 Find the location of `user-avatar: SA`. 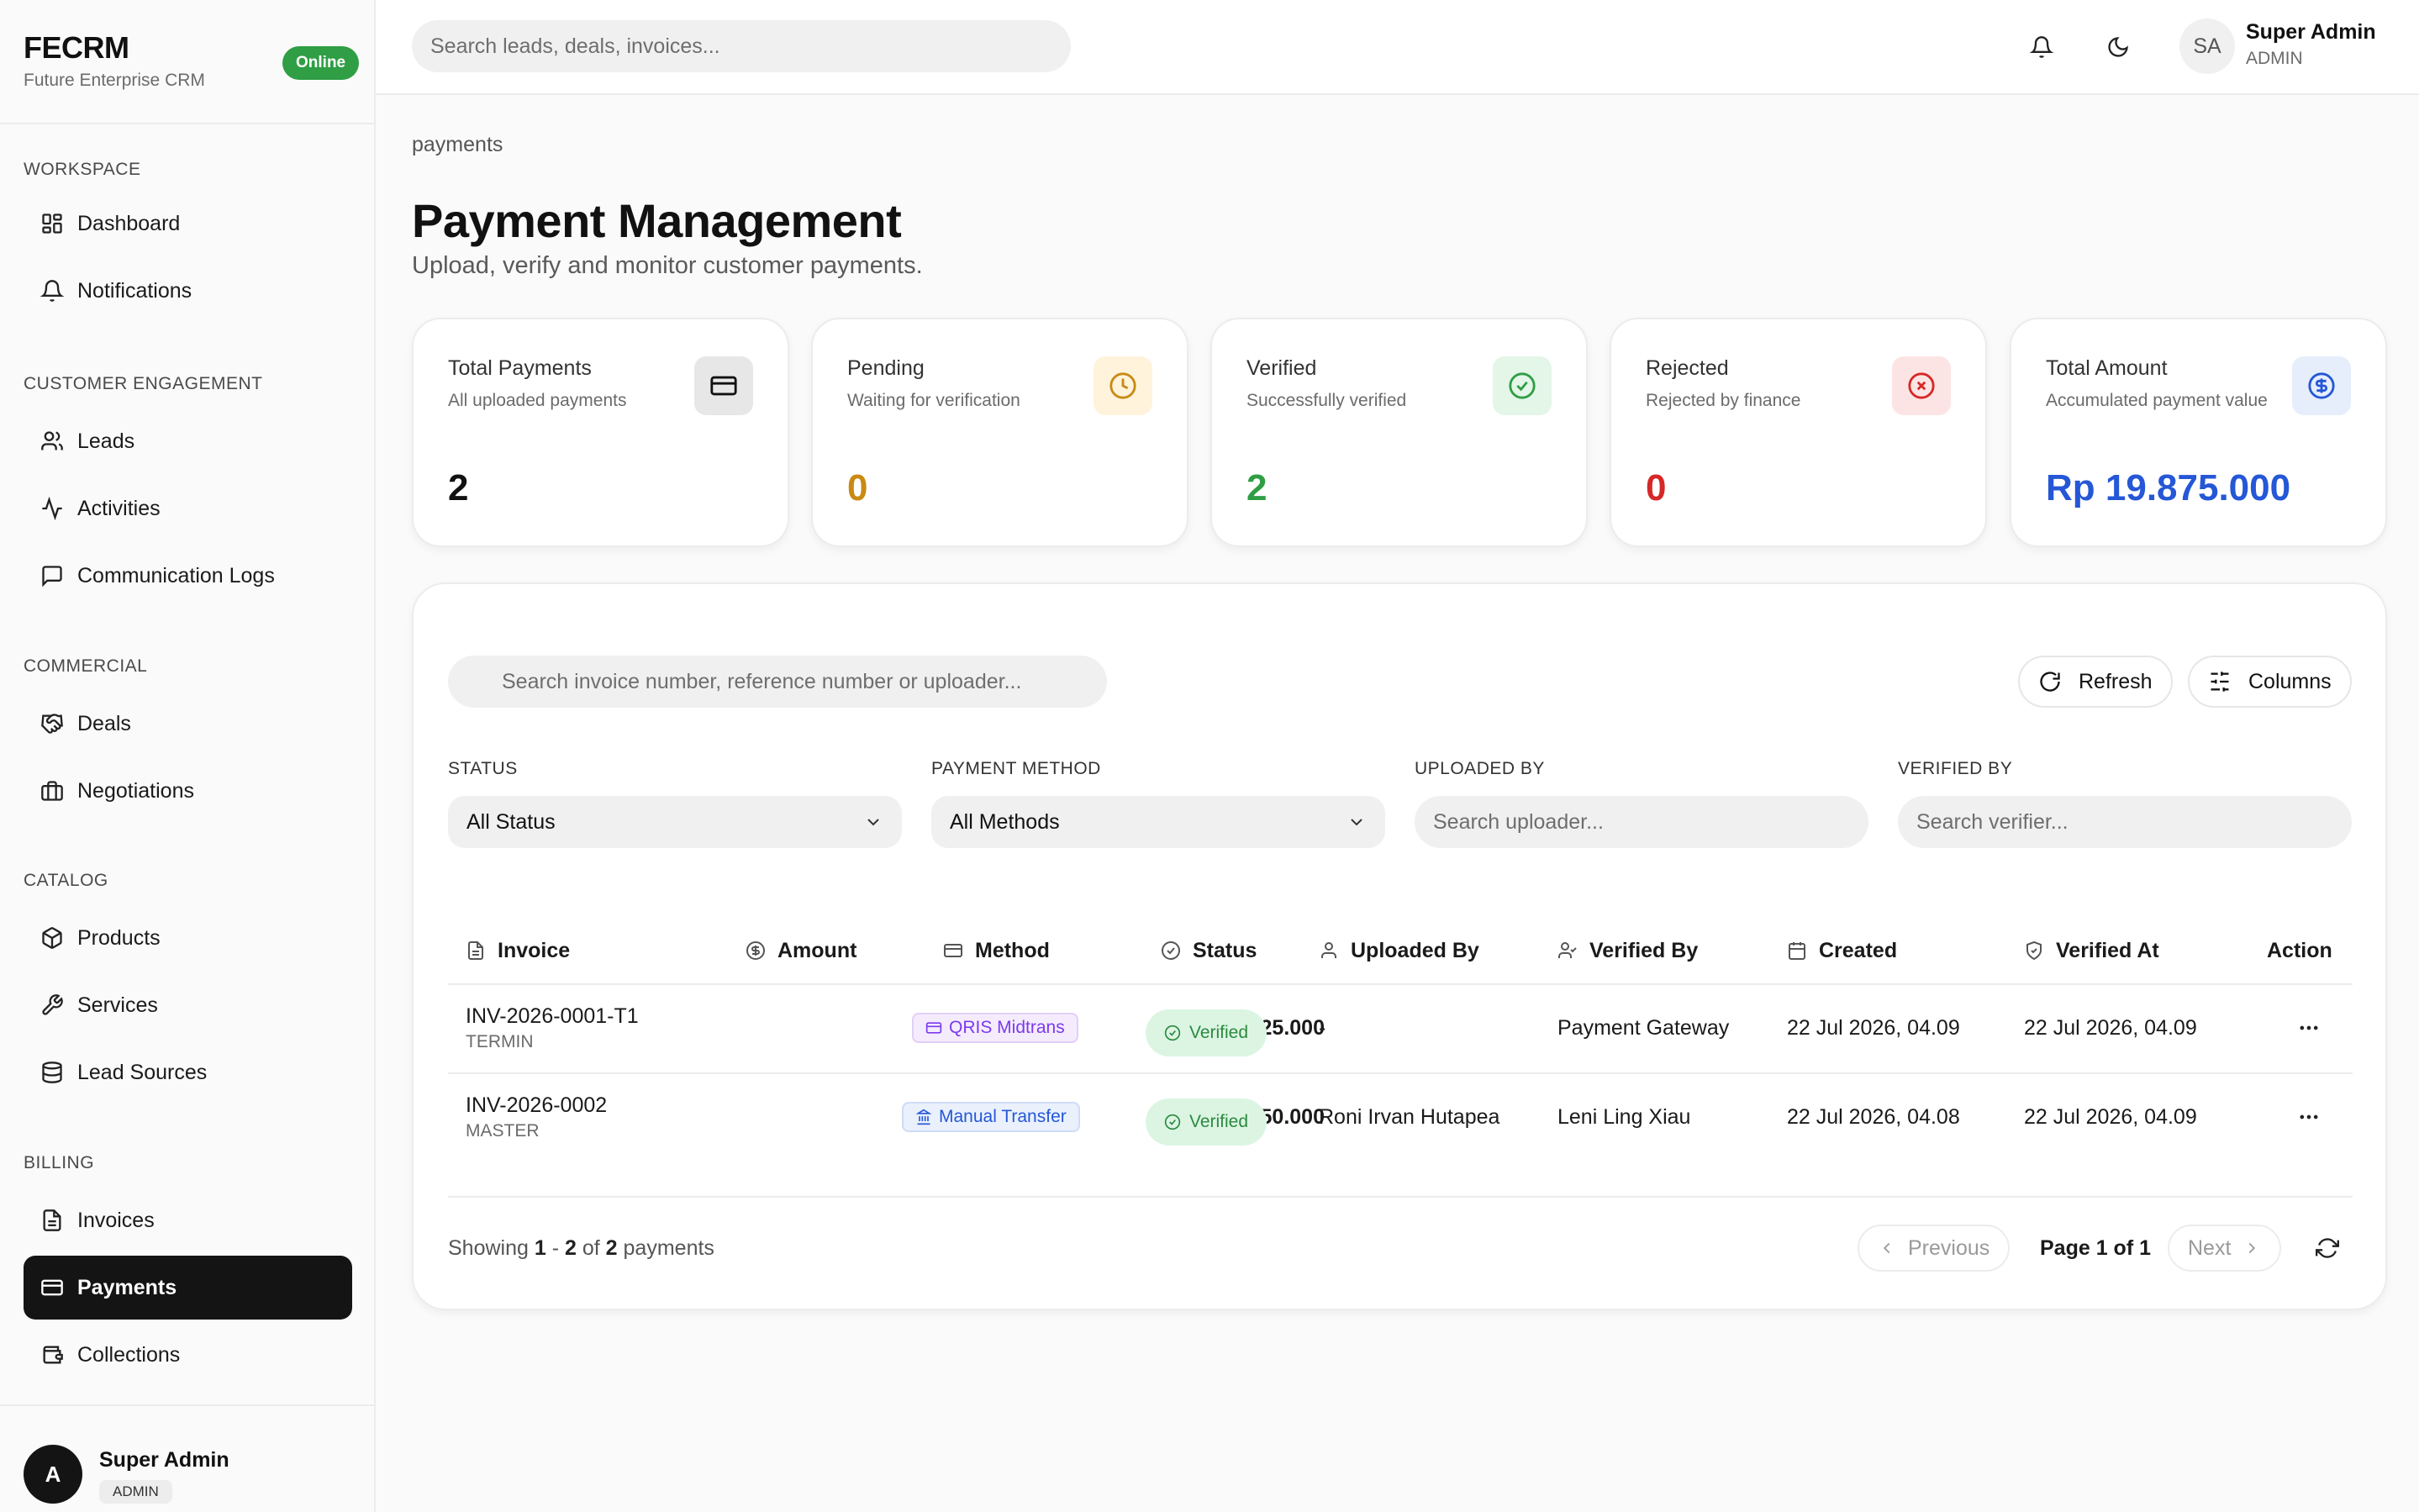

user-avatar: SA is located at coordinates (2207, 46).